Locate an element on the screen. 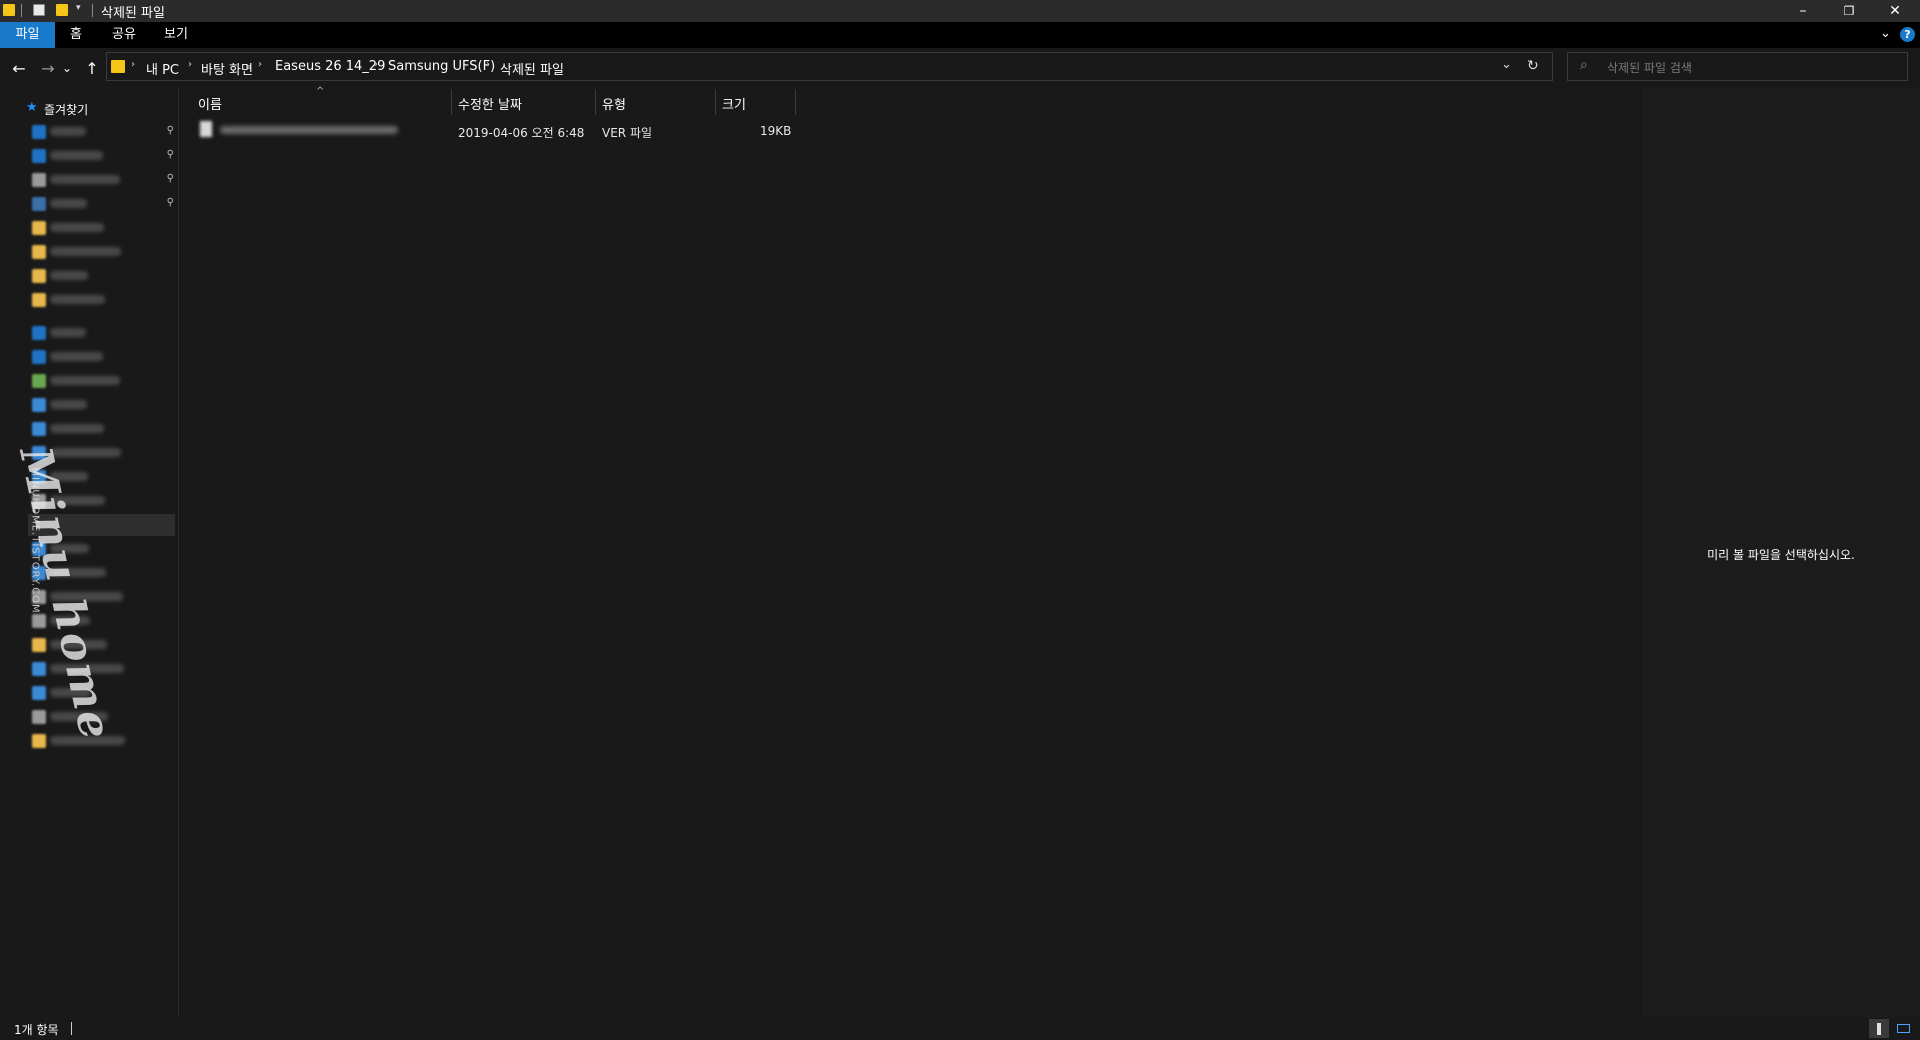 Image resolution: width=1920 pixels, height=1040 pixels. ribbon-tabs: 파일 홈 공유 보기 ⌄ ? is located at coordinates (960, 35).